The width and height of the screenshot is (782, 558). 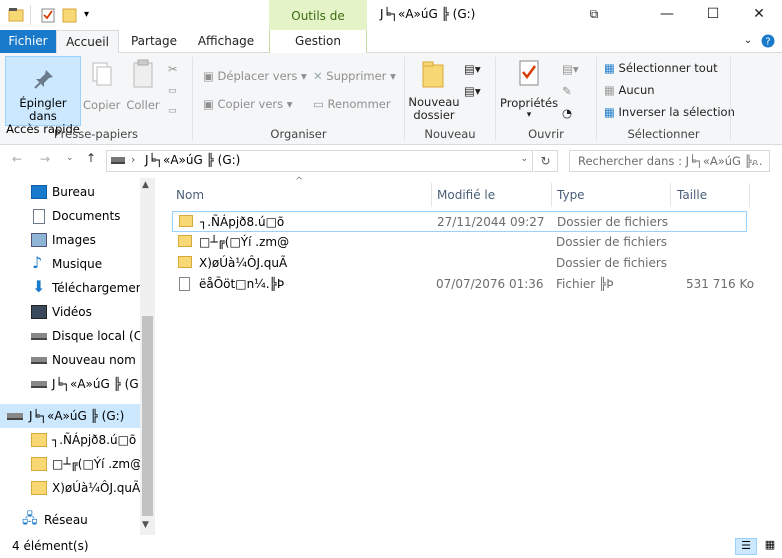 I want to click on invert-selection-icon: ▦, so click(x=609, y=112).